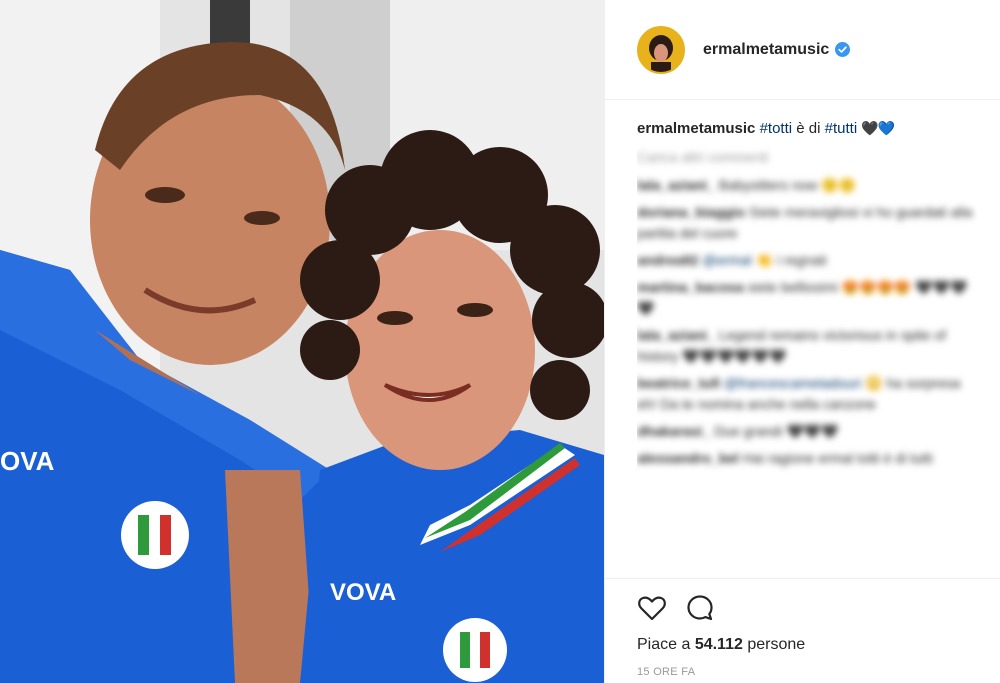 Image resolution: width=1000 pixels, height=683 pixels. What do you see at coordinates (841, 128) in the screenshot?
I see `hashtag-link: #tutti` at bounding box center [841, 128].